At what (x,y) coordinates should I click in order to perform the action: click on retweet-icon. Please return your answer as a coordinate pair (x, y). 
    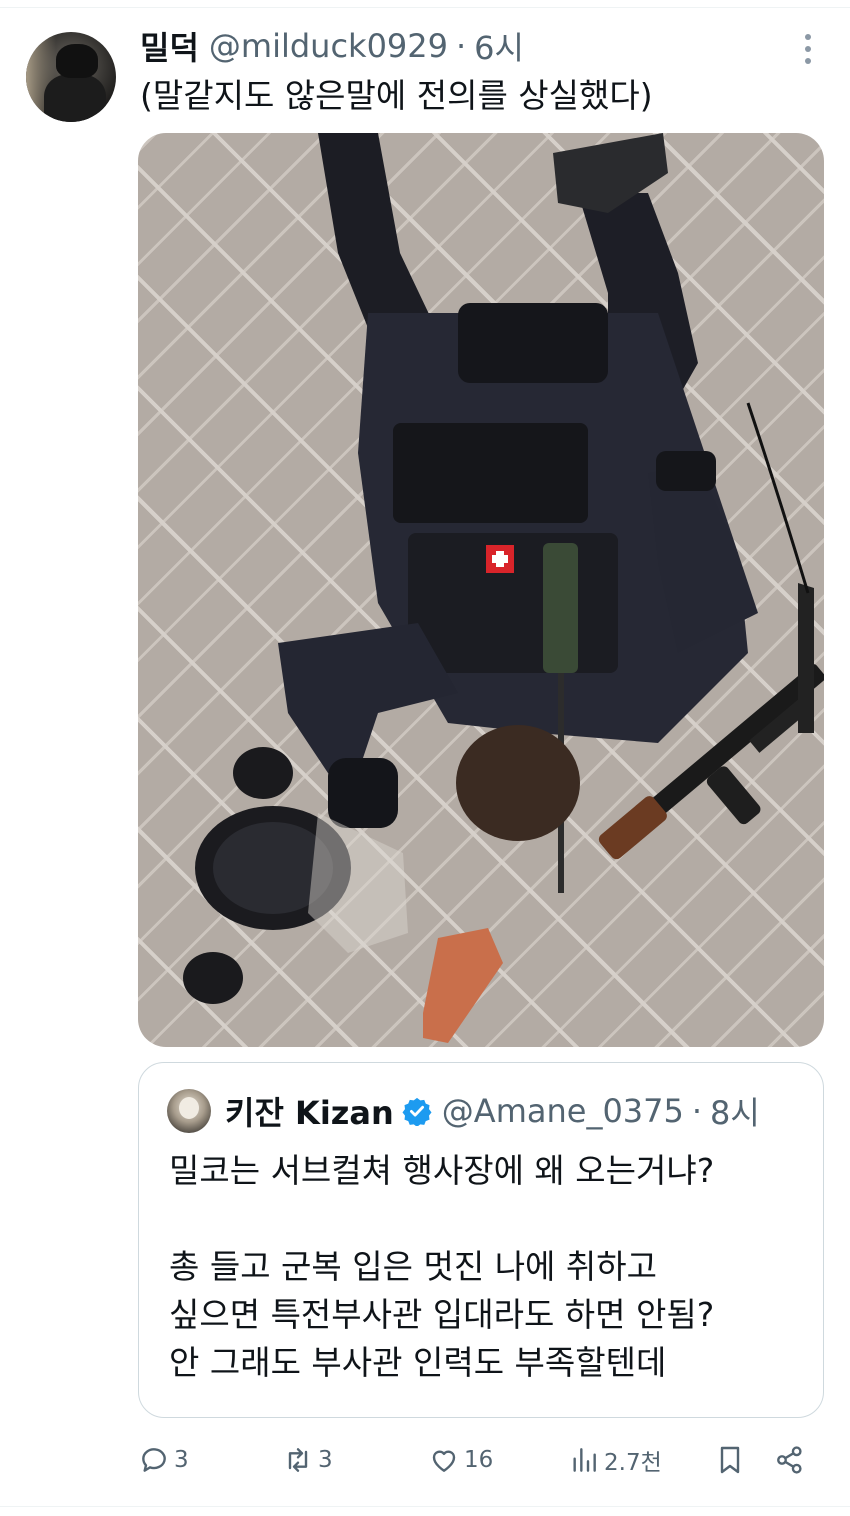
    Looking at the image, I should click on (298, 1460).